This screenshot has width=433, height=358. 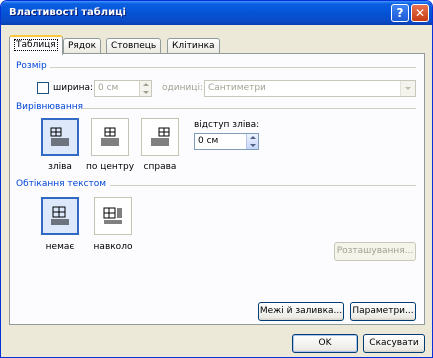 I want to click on window-title: Властивості таблиці, so click(x=67, y=12).